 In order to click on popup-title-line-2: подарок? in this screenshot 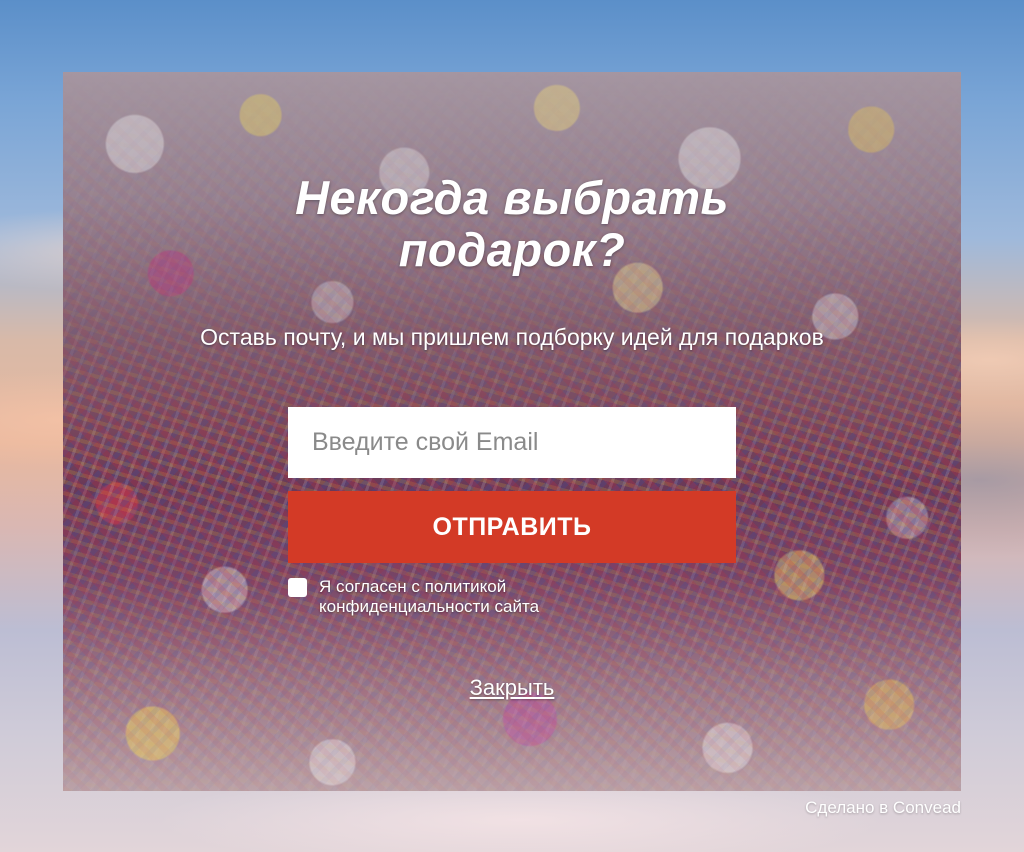, I will do `click(512, 249)`.